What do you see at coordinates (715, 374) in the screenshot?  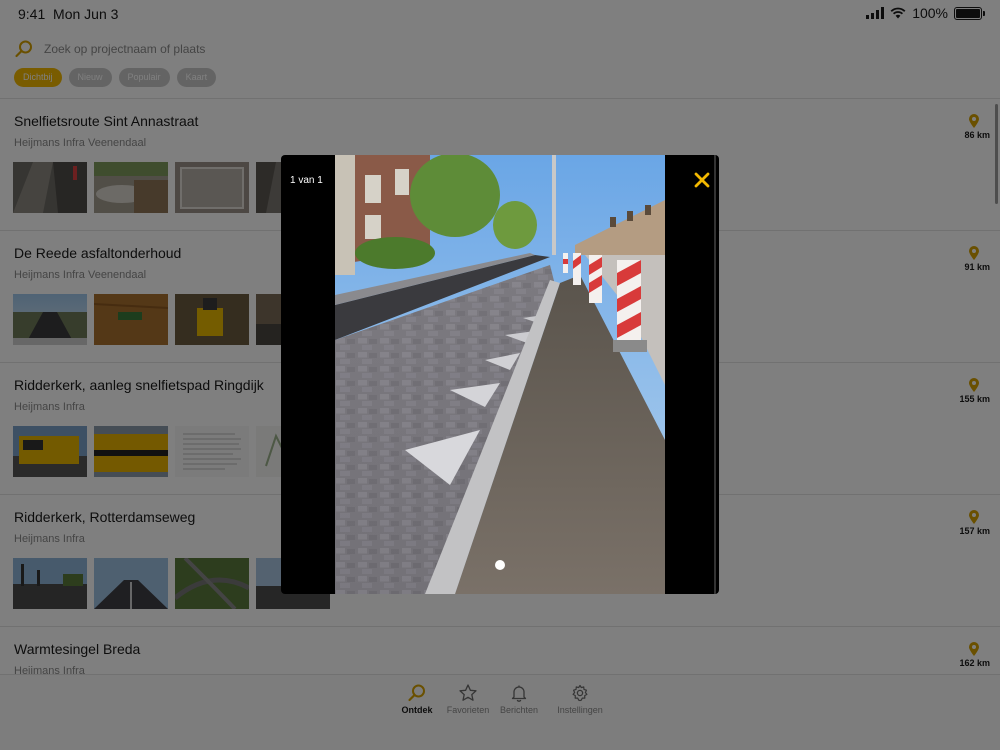 I see `viewer-edge` at bounding box center [715, 374].